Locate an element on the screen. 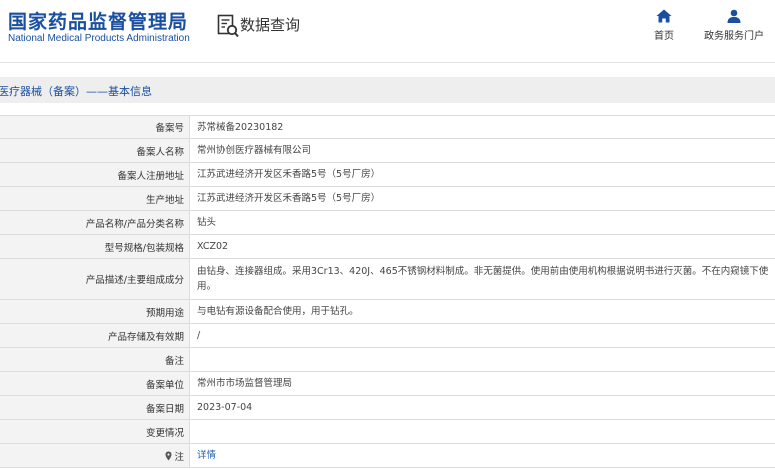 This screenshot has width=775, height=471. row-label: 产品存储及有效期 is located at coordinates (95, 335).